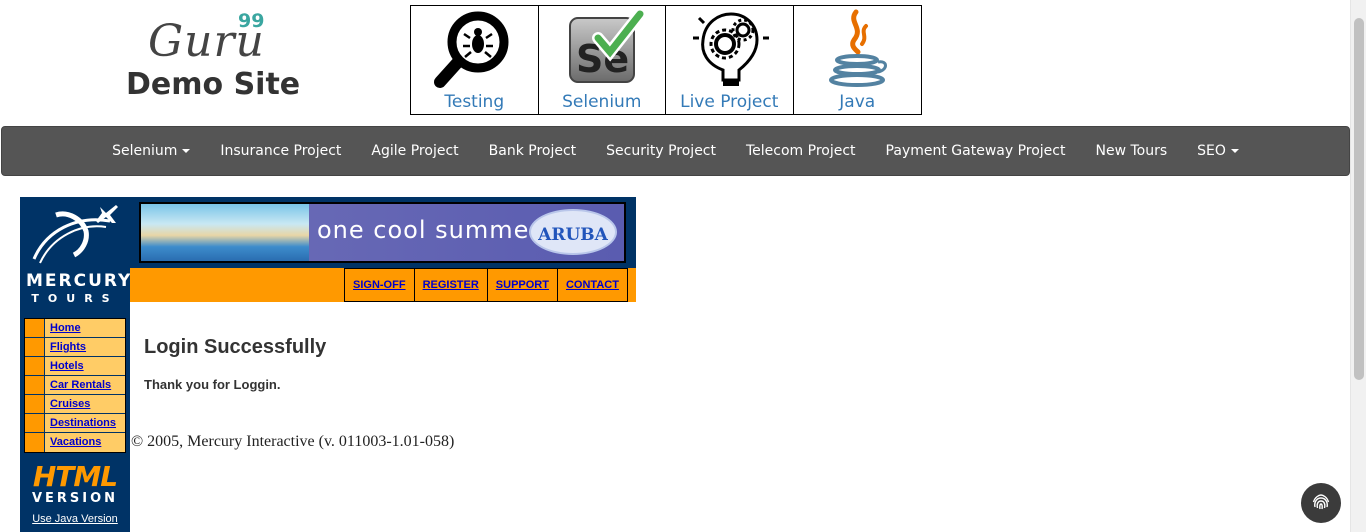 The image size is (1366, 532). I want to click on tile-testing: Testing, so click(475, 60).